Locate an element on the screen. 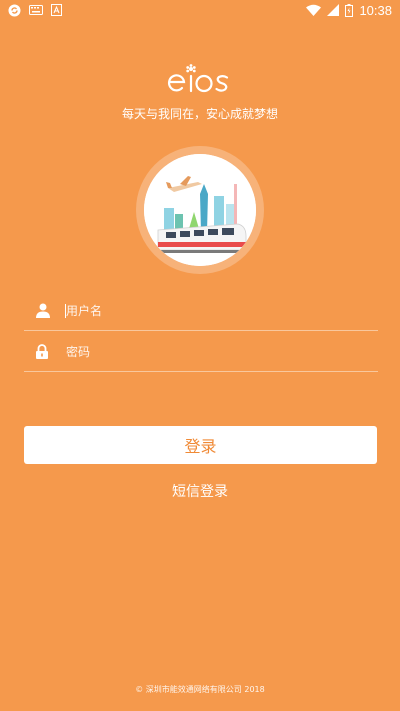 This screenshot has width=400, height=711. battery-icon is located at coordinates (349, 10).